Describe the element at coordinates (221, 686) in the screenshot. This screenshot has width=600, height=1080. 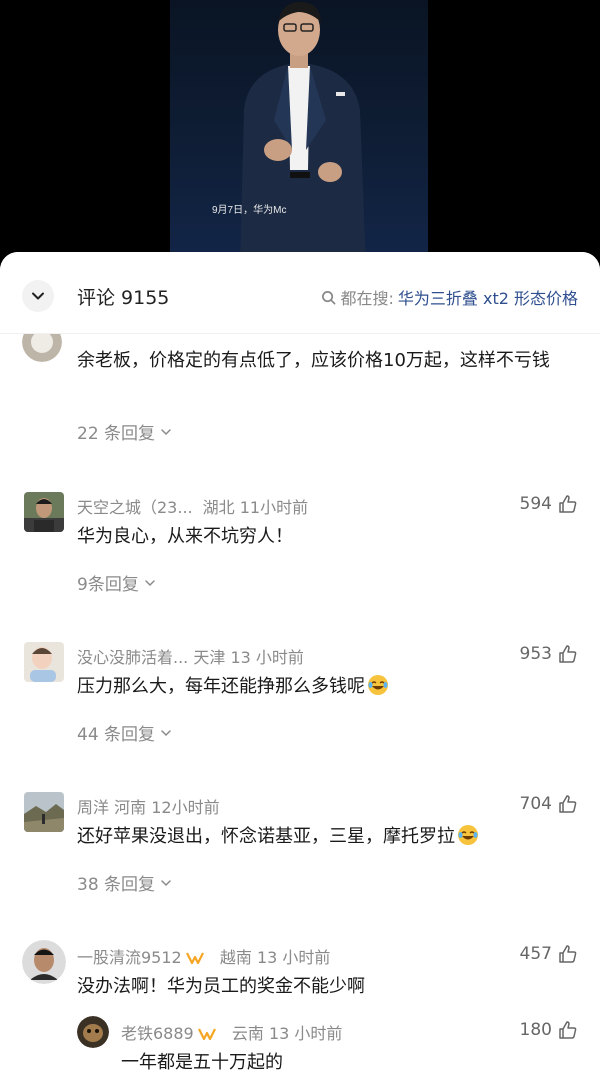
I see `comment-text-body: 压力那么大，每年还能挣那么多钱呢` at that location.